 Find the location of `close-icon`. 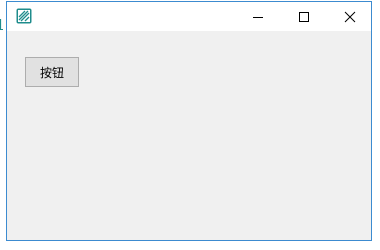

close-icon is located at coordinates (350, 16).